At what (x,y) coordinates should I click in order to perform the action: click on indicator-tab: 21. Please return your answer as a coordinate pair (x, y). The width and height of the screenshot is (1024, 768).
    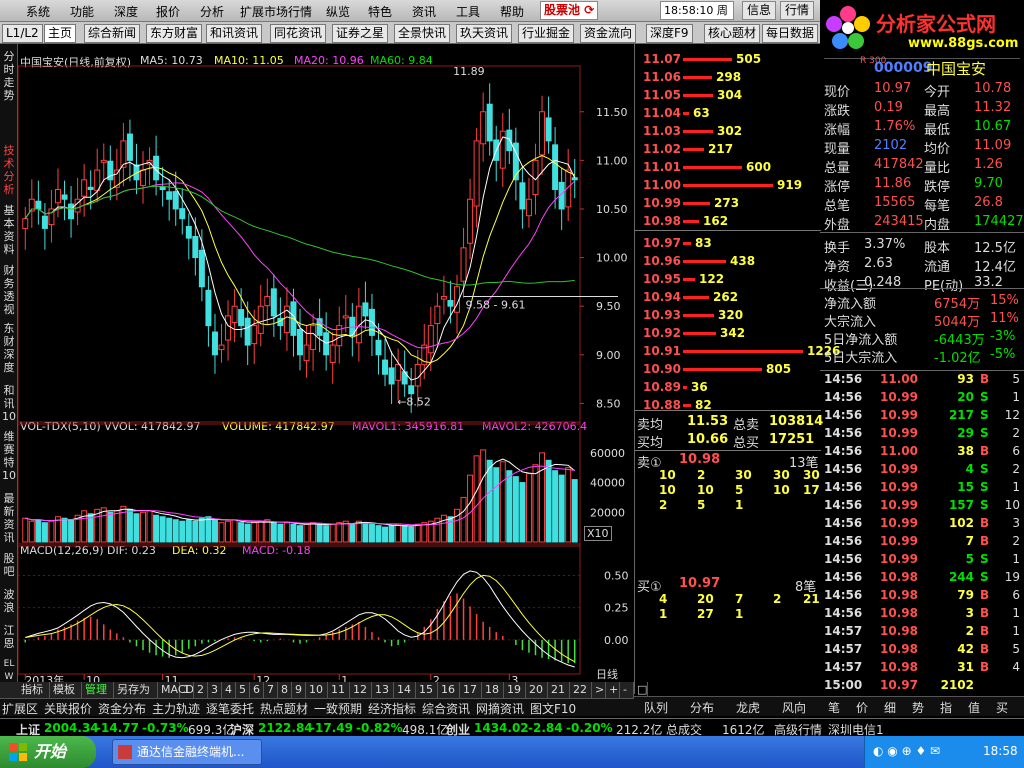
    Looking at the image, I should click on (559, 690).